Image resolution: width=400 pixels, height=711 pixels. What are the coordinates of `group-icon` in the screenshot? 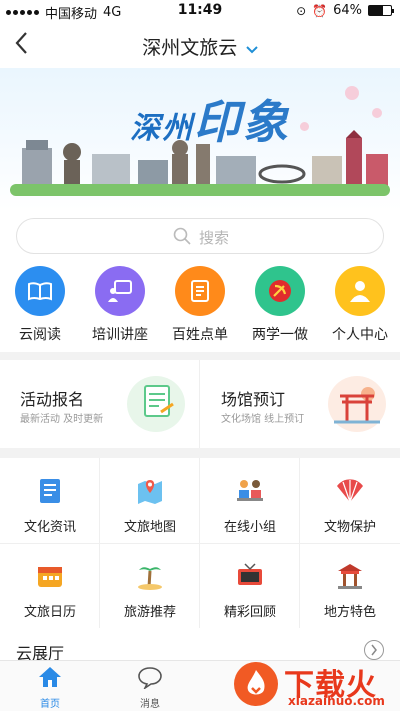 It's located at (250, 491).